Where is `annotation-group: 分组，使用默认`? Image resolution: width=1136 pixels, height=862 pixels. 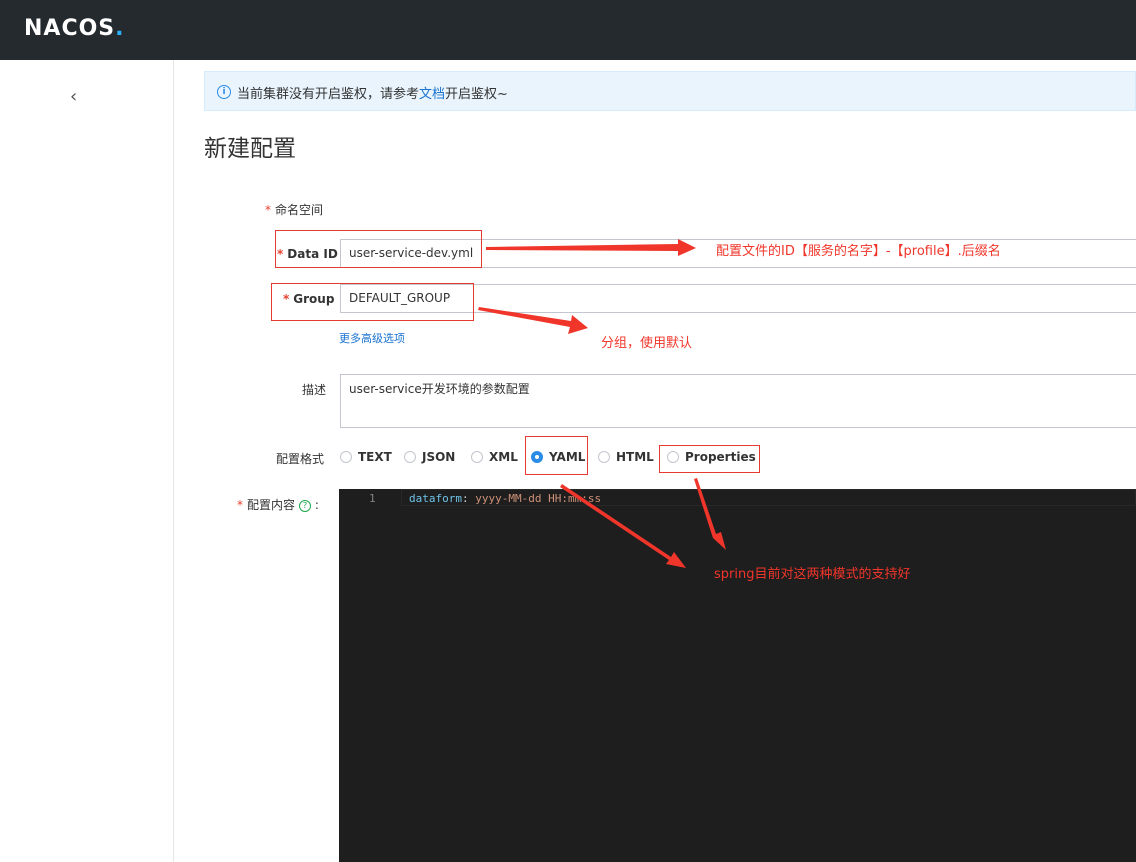
annotation-group: 分组，使用默认 is located at coordinates (647, 343).